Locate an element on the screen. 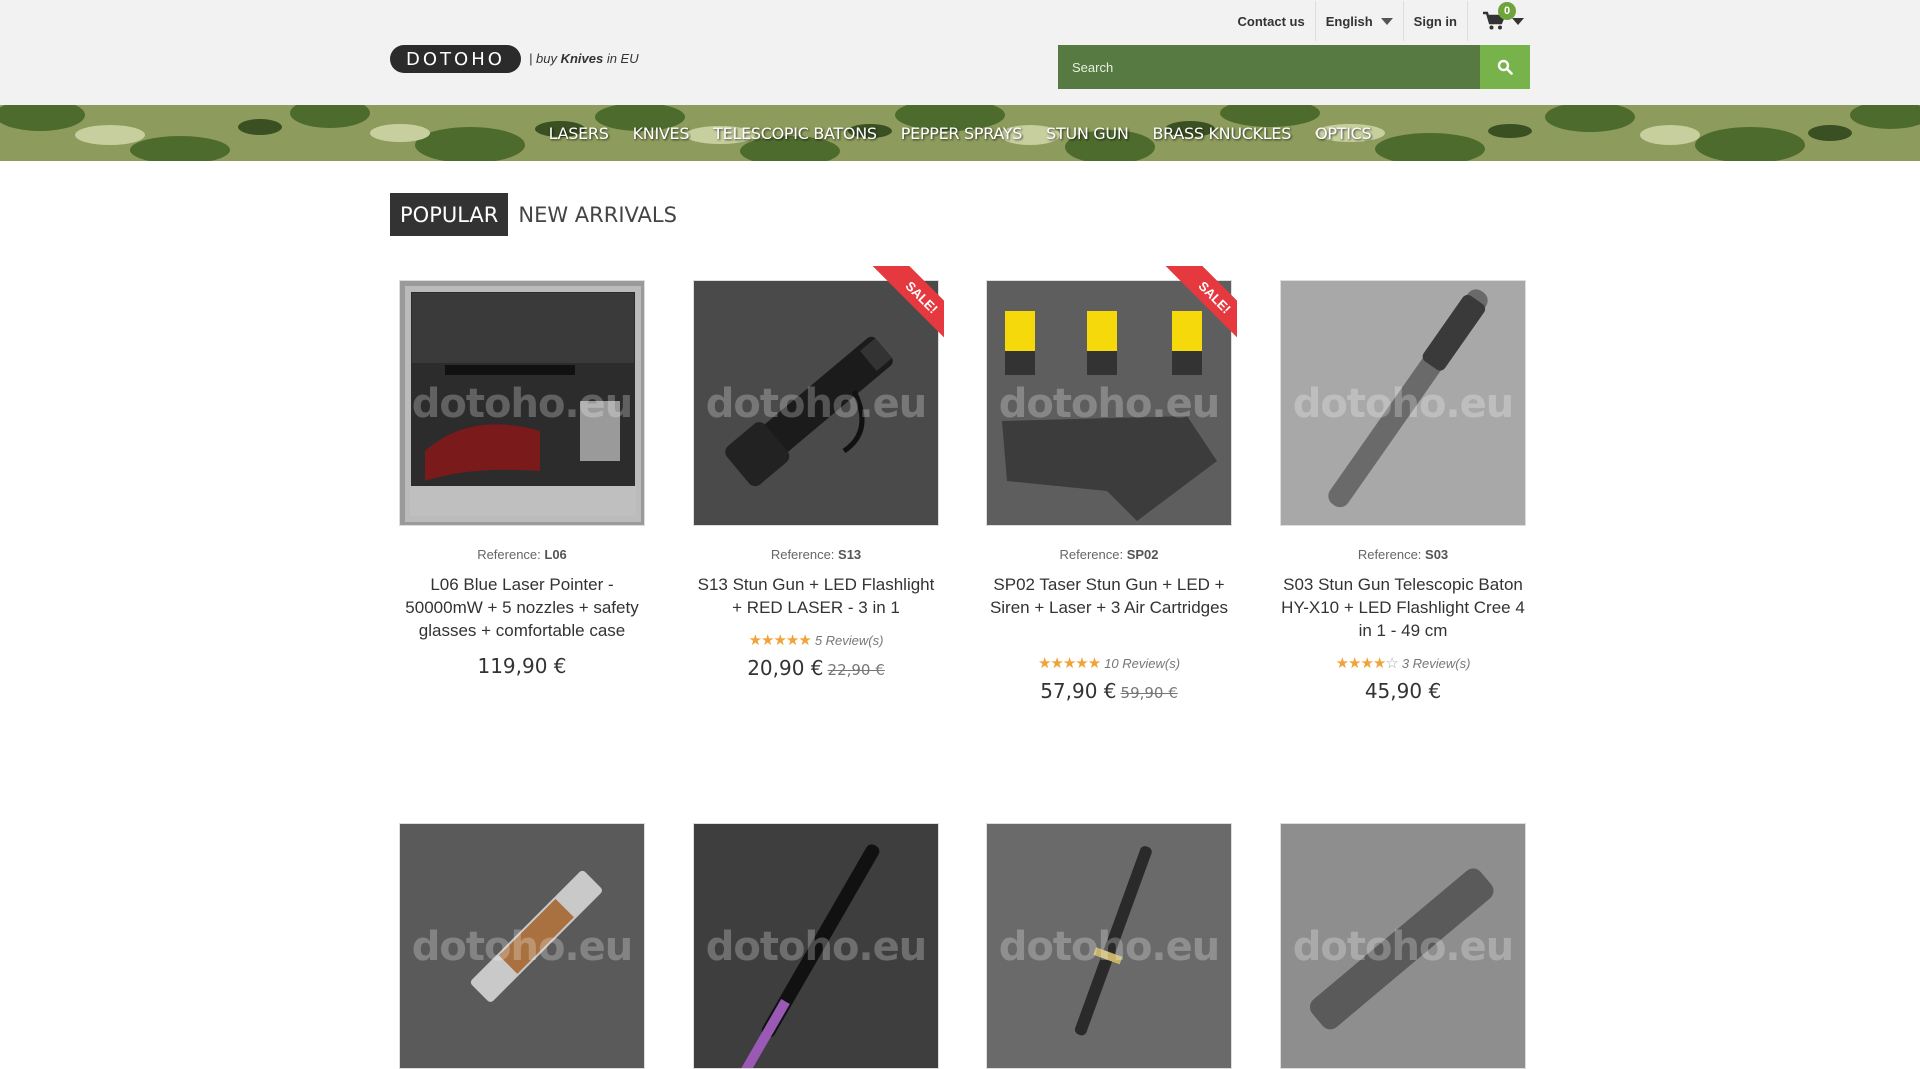 The image size is (1920, 1069). nav-item-stun-gun: STUN GUN is located at coordinates (1087, 133).